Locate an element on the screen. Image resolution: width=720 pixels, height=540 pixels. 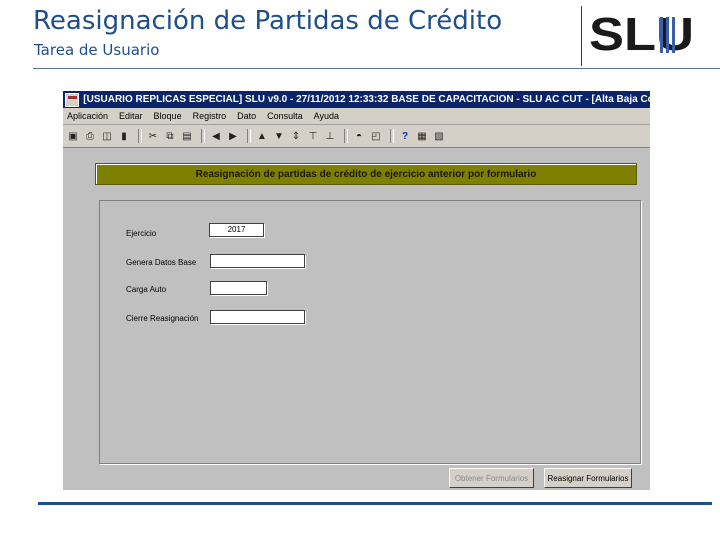
previous-block-icon: ▲ is located at coordinates (262, 136).